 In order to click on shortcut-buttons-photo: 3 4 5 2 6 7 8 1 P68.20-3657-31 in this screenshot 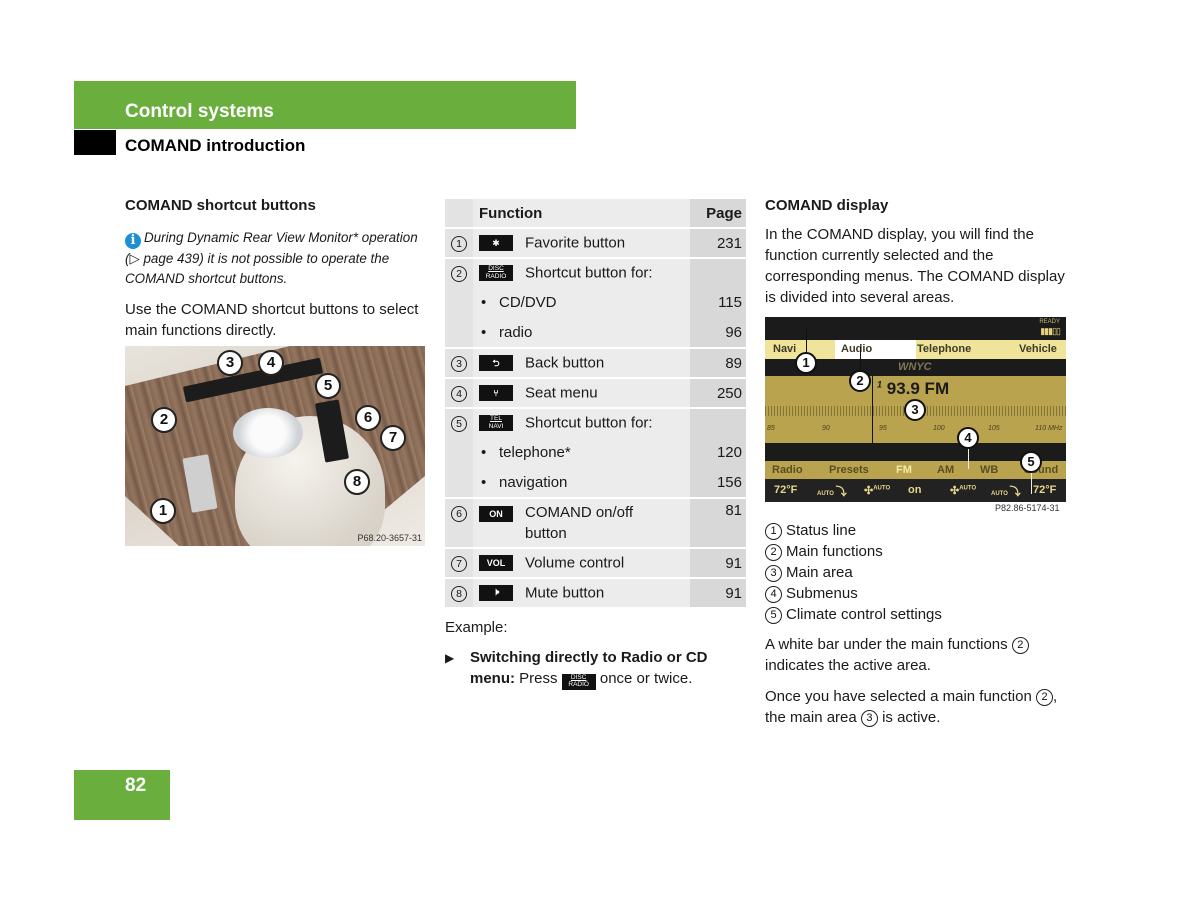, I will do `click(275, 446)`.